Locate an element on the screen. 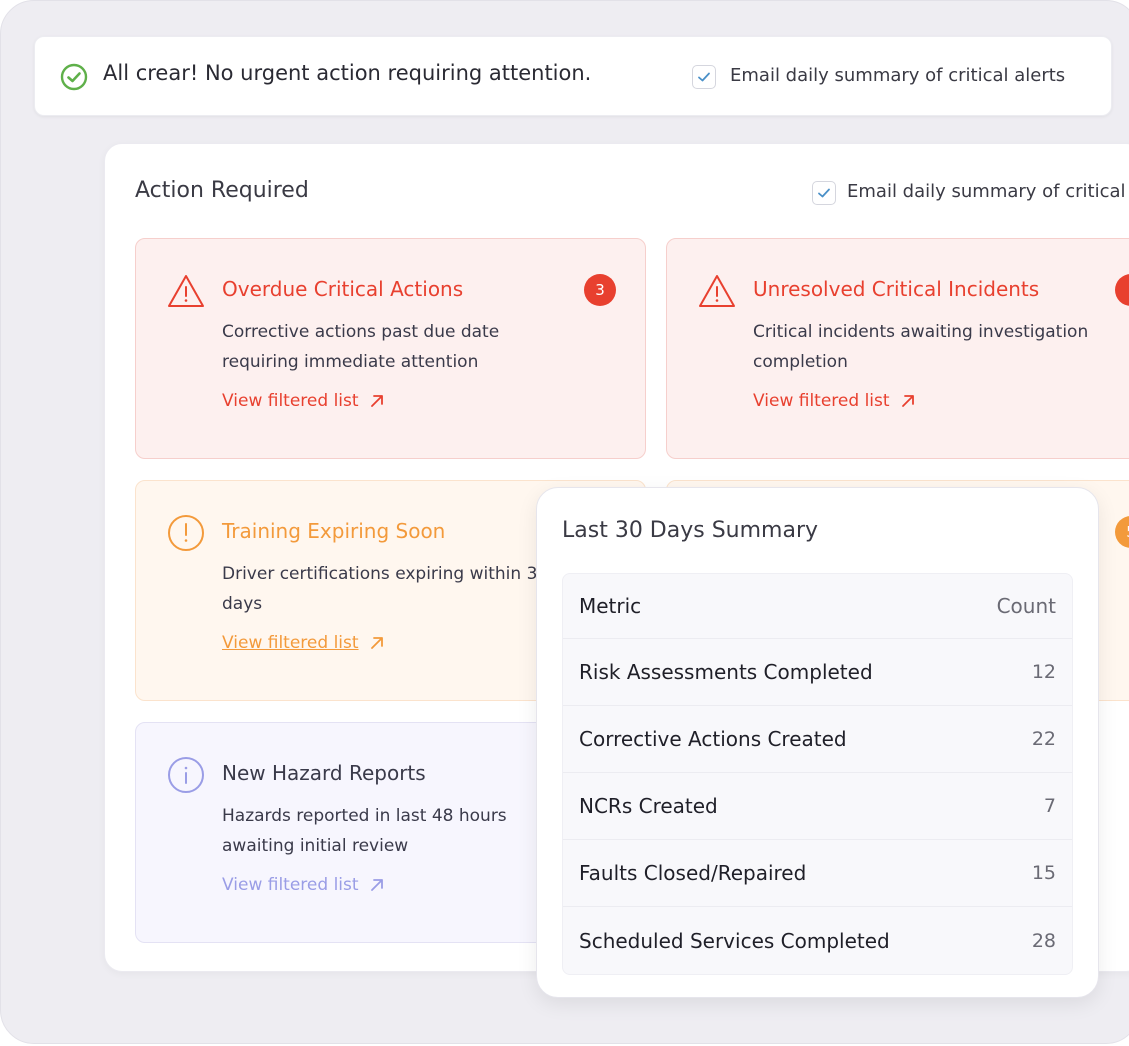 Image resolution: width=1129 pixels, height=1046 pixels. table-row: Risk Assessments Completed 12 is located at coordinates (817, 672).